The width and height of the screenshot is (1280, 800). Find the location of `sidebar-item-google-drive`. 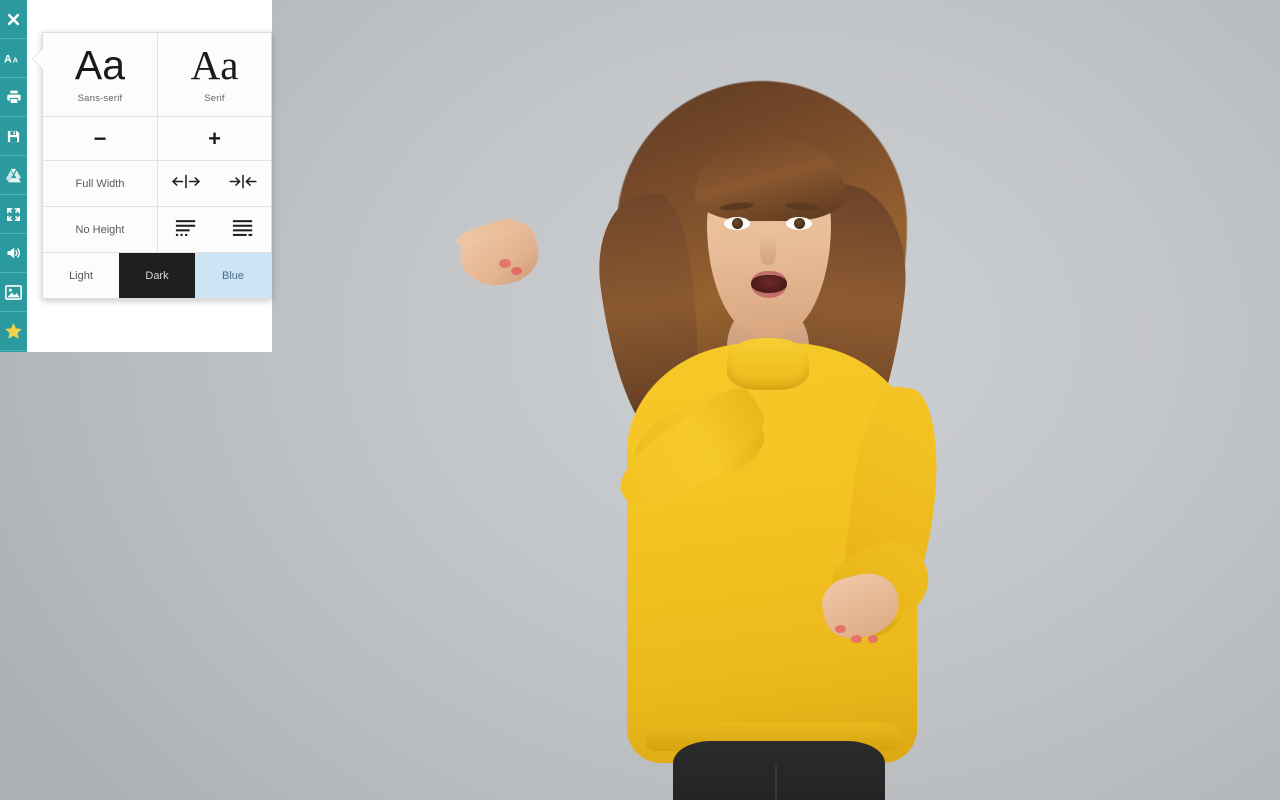

sidebar-item-google-drive is located at coordinates (13, 175).